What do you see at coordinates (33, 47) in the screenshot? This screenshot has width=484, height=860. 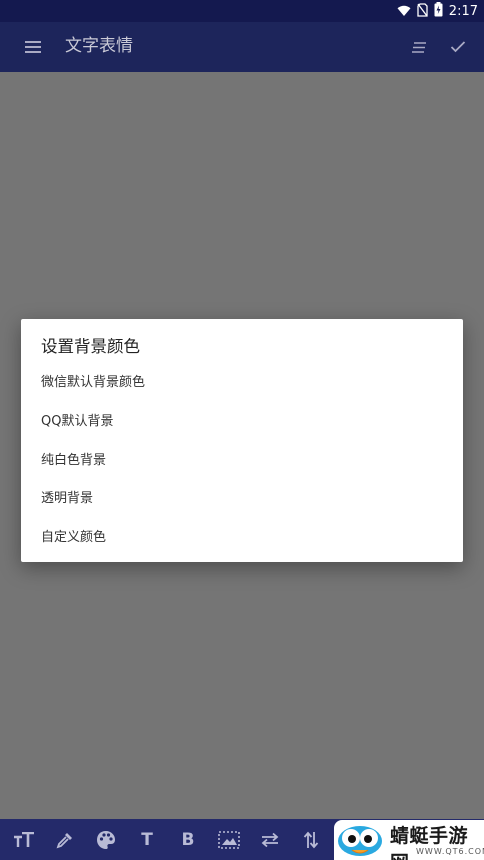 I see `menu-icon` at bounding box center [33, 47].